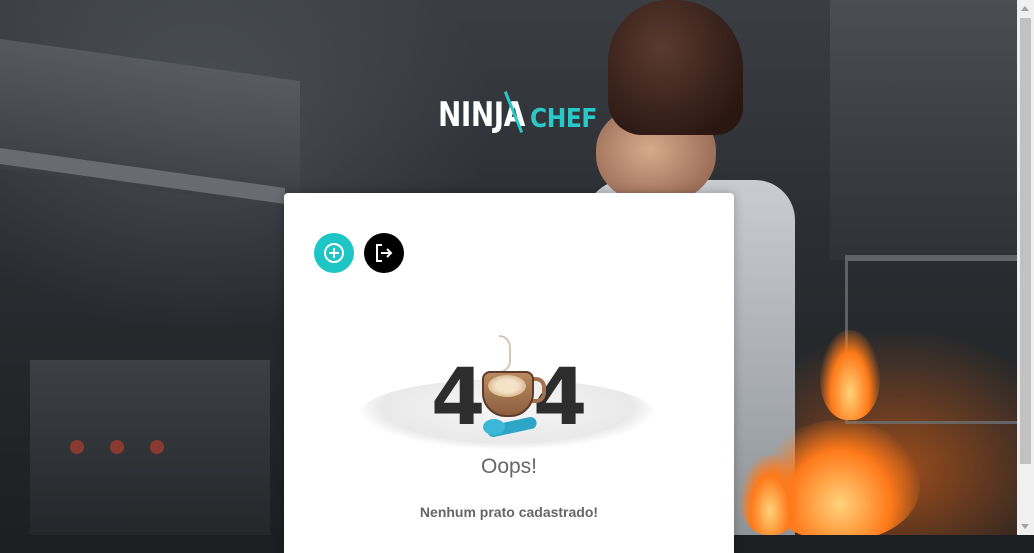 The width and height of the screenshot is (1034, 553). Describe the element at coordinates (509, 512) in the screenshot. I see `empty-state-message: Nenhum prato cadastrado!` at that location.